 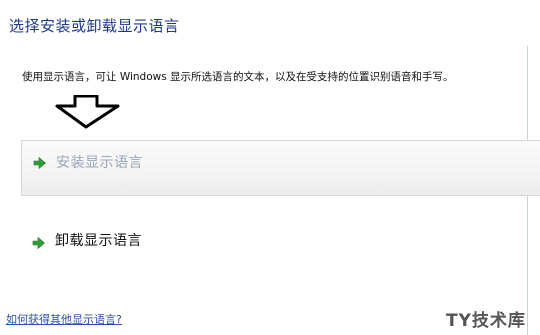 What do you see at coordinates (171, 240) in the screenshot?
I see `uninstall-display-language-button: 卸载显示语言` at bounding box center [171, 240].